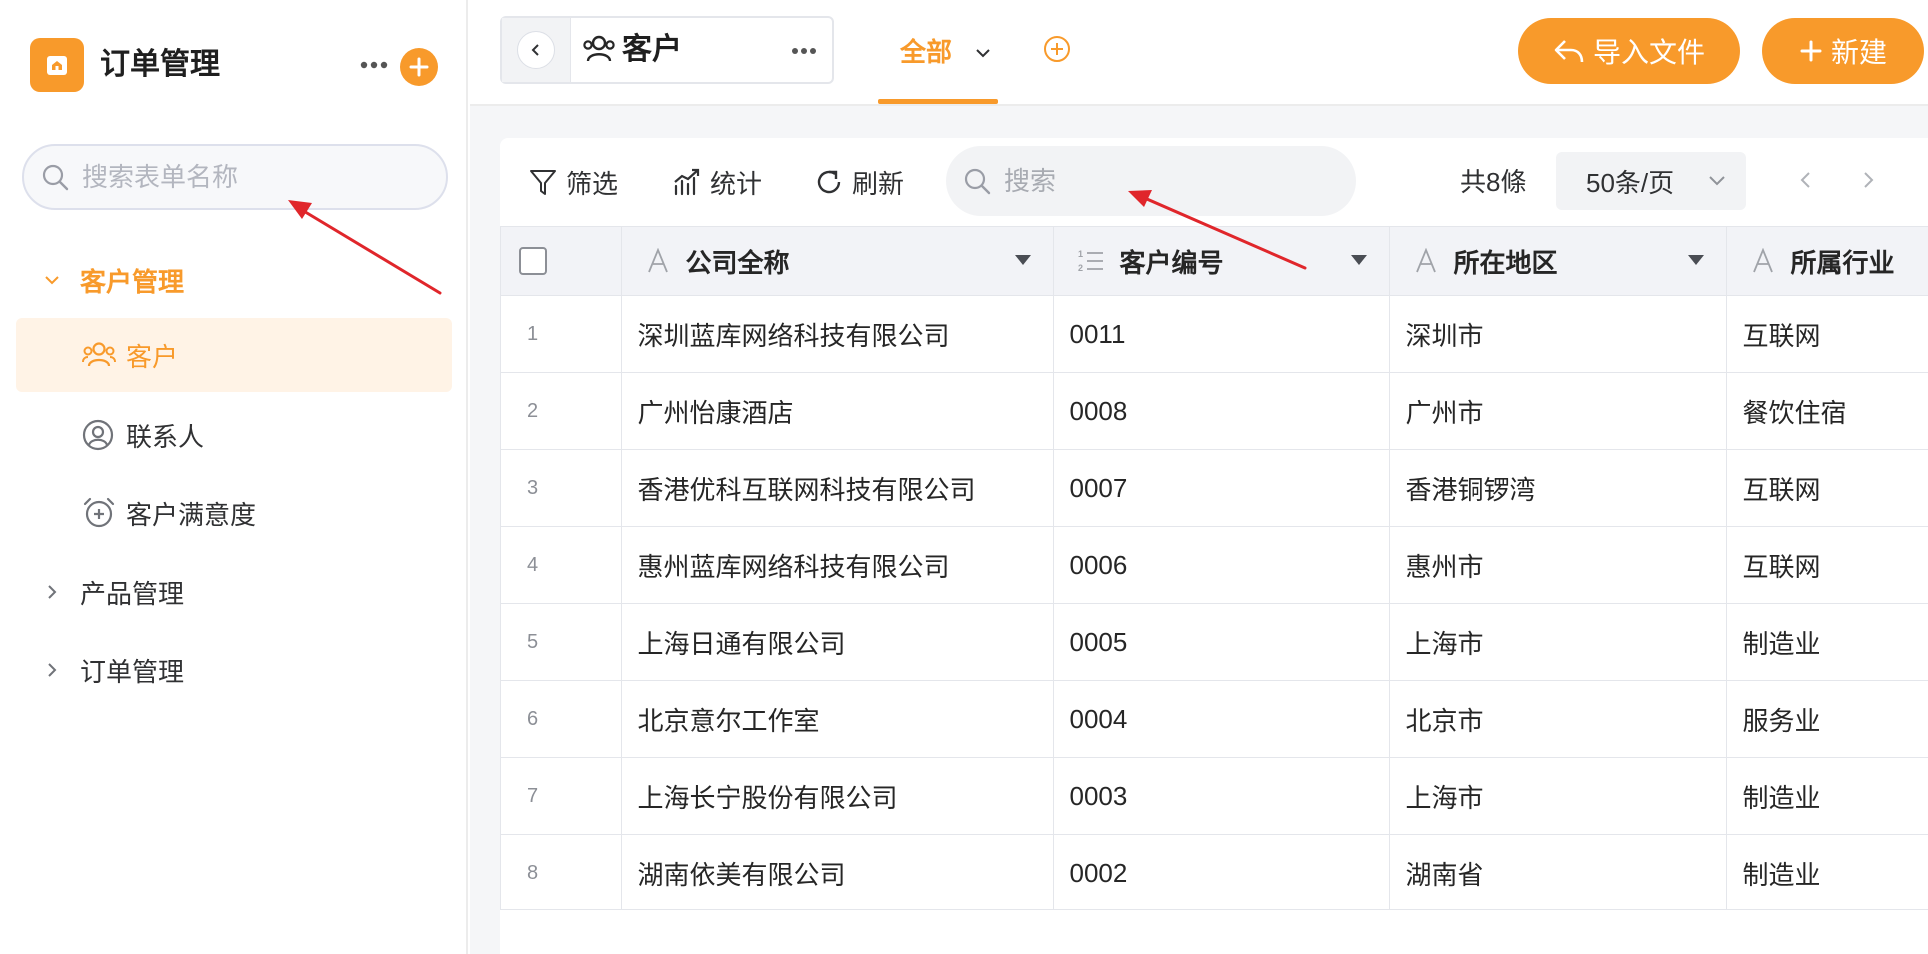 The image size is (1928, 954). What do you see at coordinates (938, 52) in the screenshot?
I see `tab-all: 全部` at bounding box center [938, 52].